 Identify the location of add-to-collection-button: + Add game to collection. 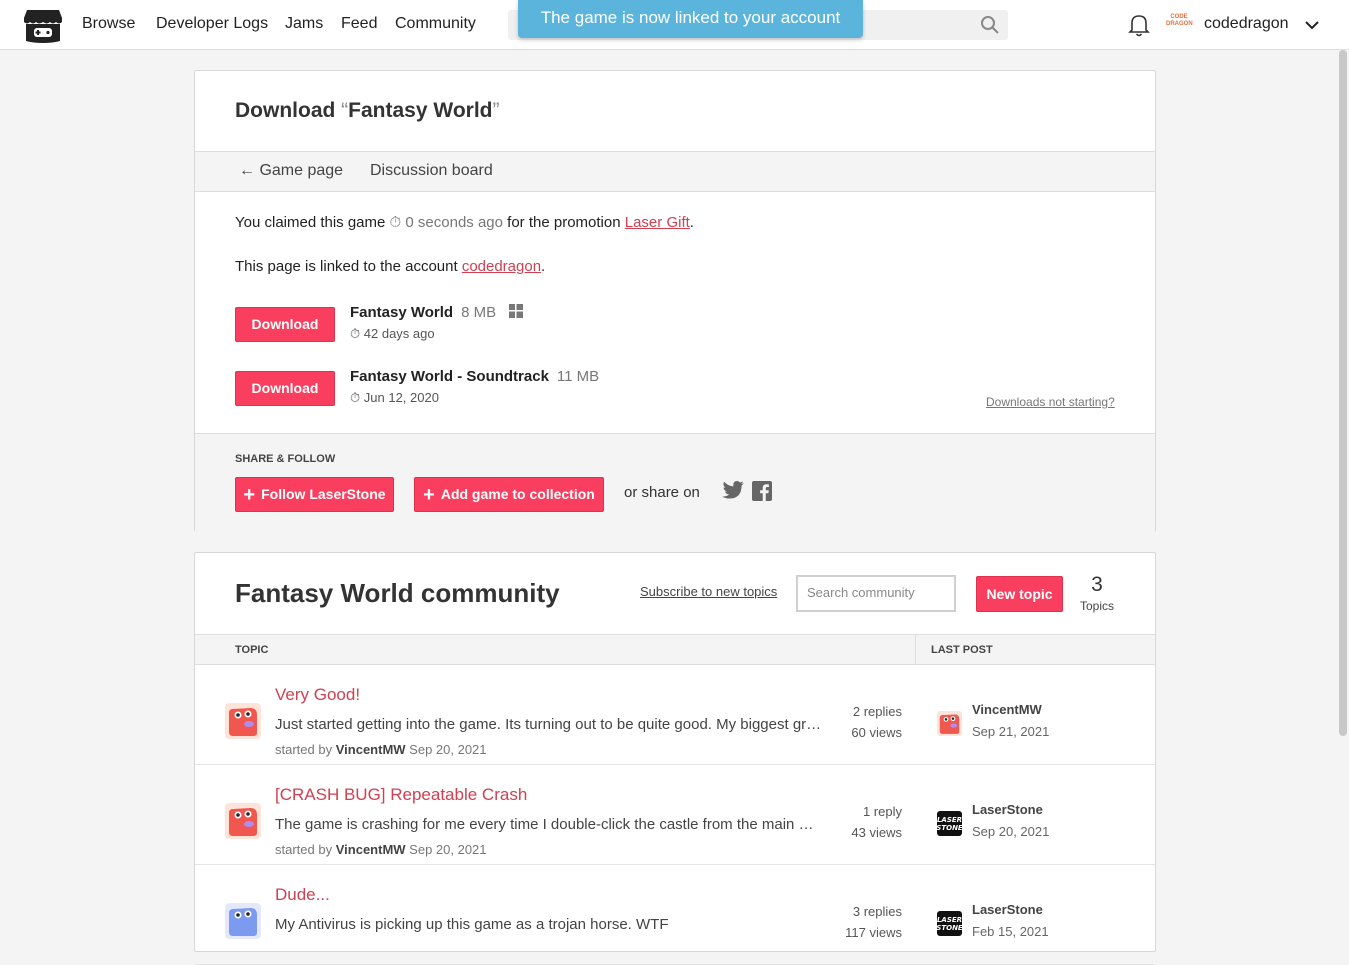
(509, 494).